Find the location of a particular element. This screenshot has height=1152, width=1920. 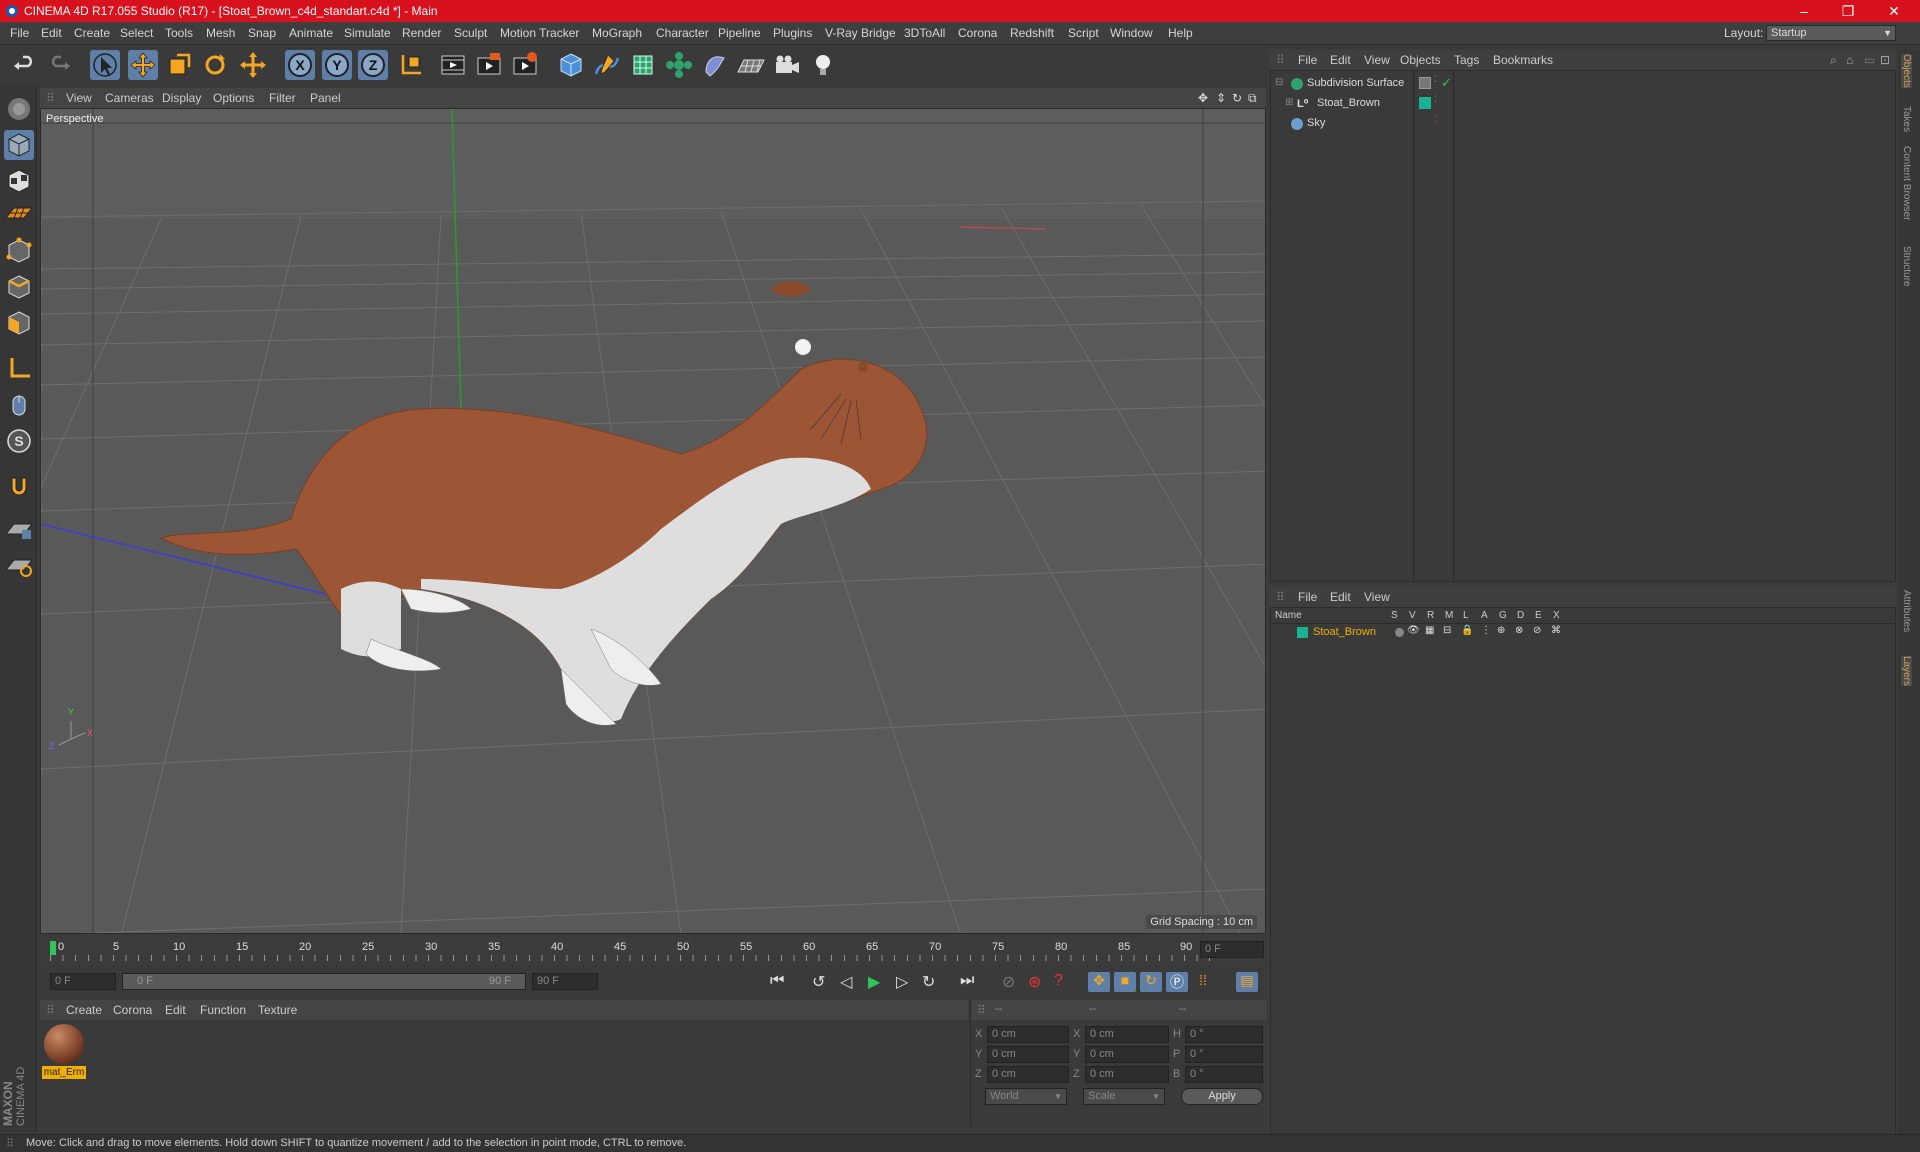

keyframe-help-icon: ? is located at coordinates (1058, 981).